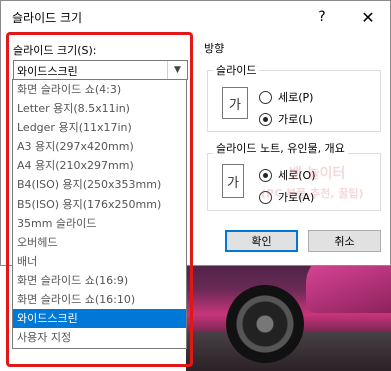 The height and width of the screenshot is (371, 391). Describe the element at coordinates (265, 175) in the screenshot. I see `notes-portrait-radio` at that location.